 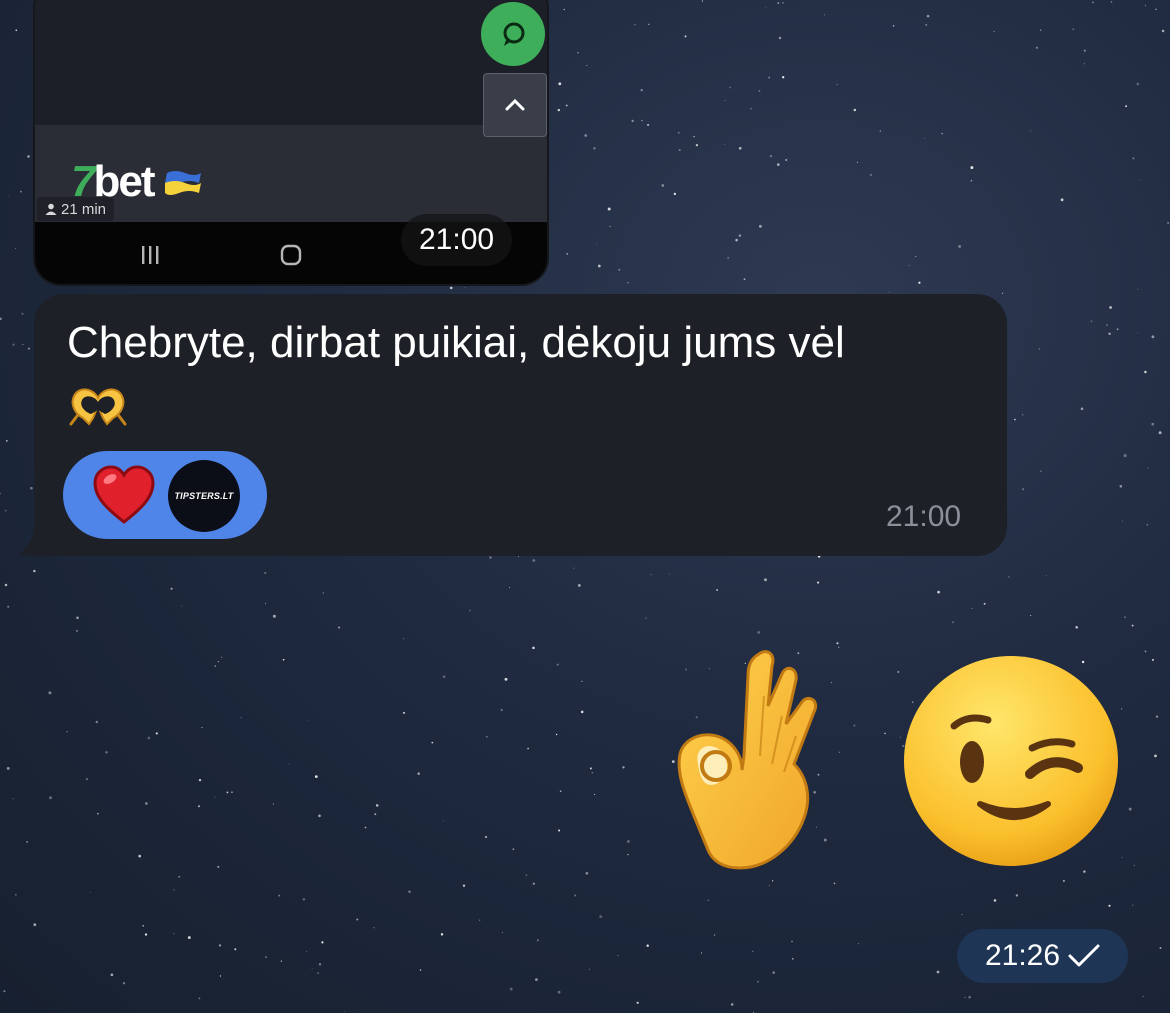 I want to click on heart-hands-icon, so click(x=98, y=407).